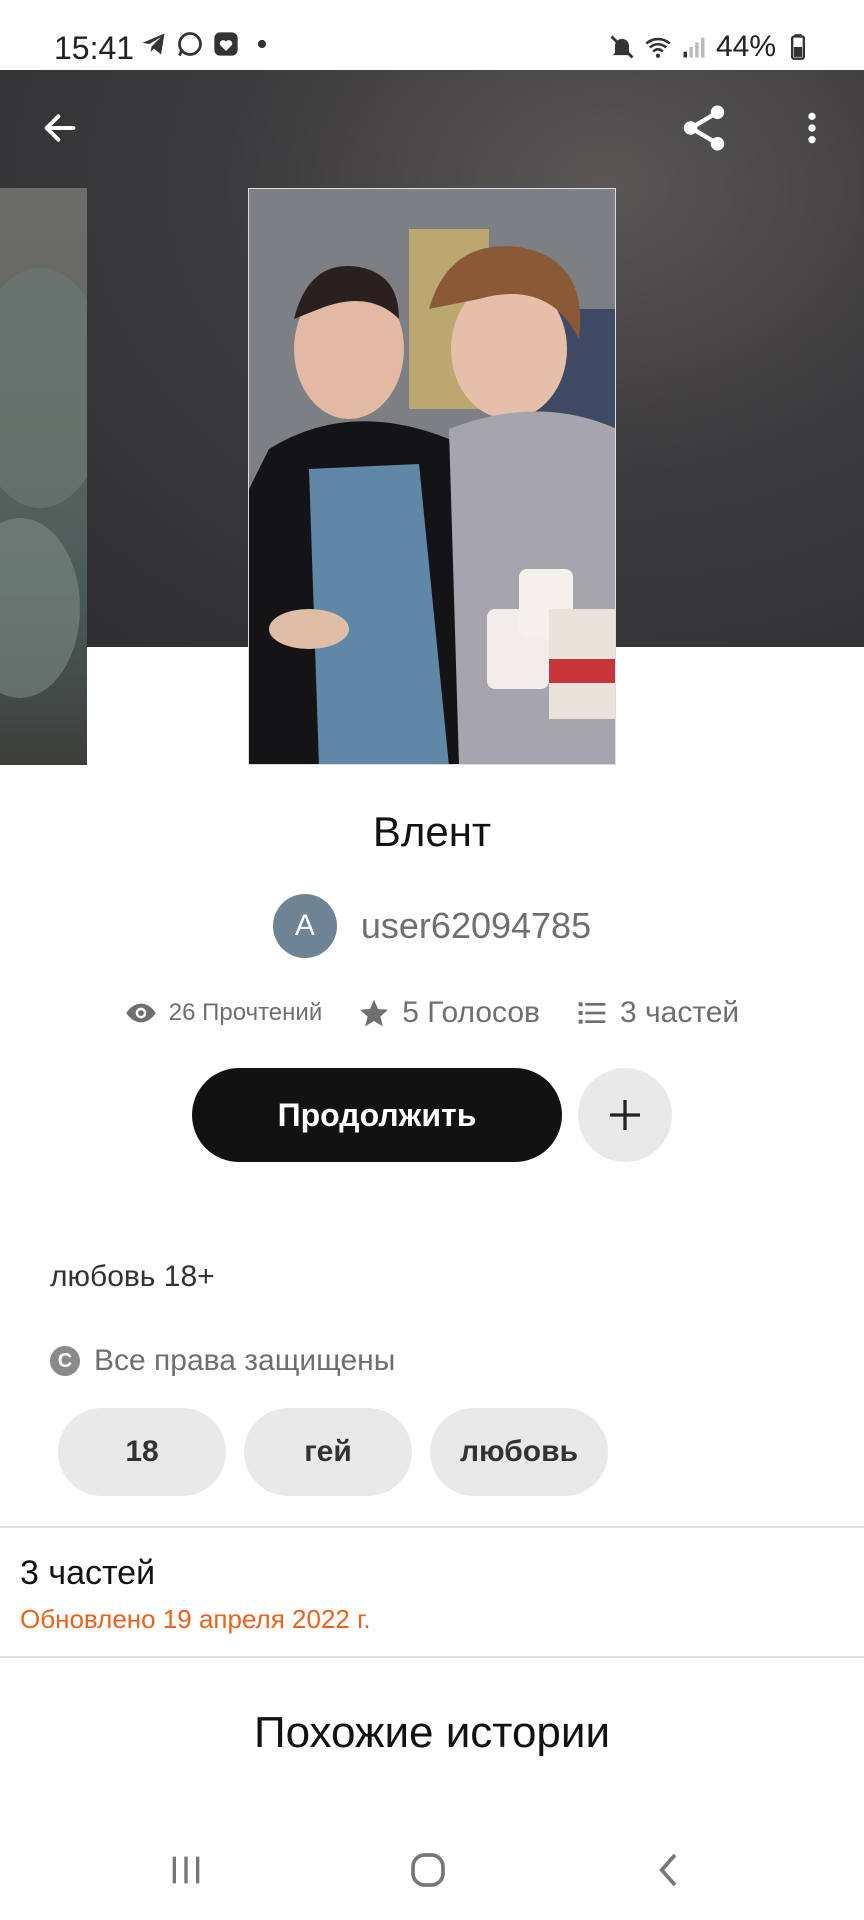 Image resolution: width=864 pixels, height=1920 pixels. I want to click on updated-date: Обновлено 19 апреля 2022 г., so click(195, 1619).